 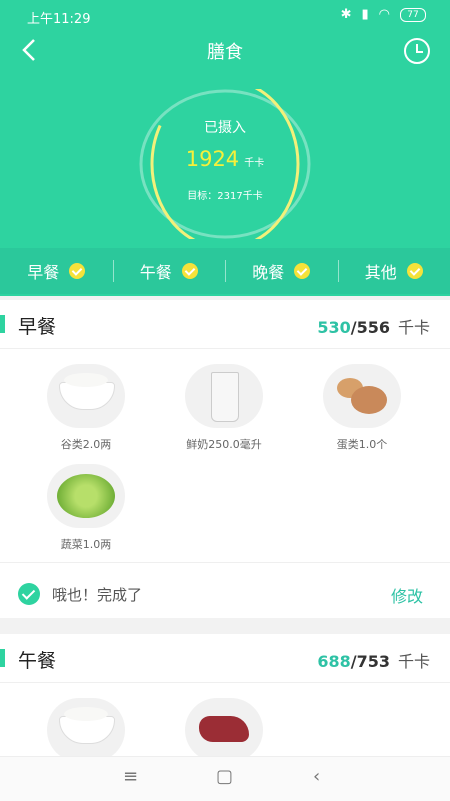 What do you see at coordinates (225, 590) in the screenshot?
I see `completion-row: 哦也！完成了 修改` at bounding box center [225, 590].